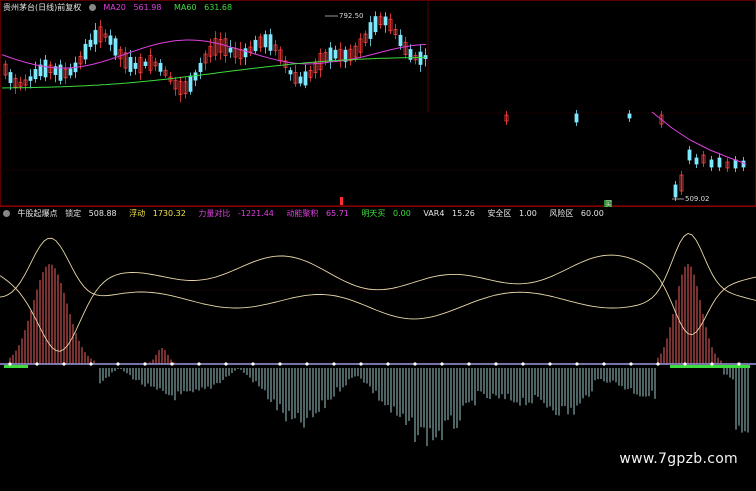  I want to click on ma20-line, so click(699, 138).